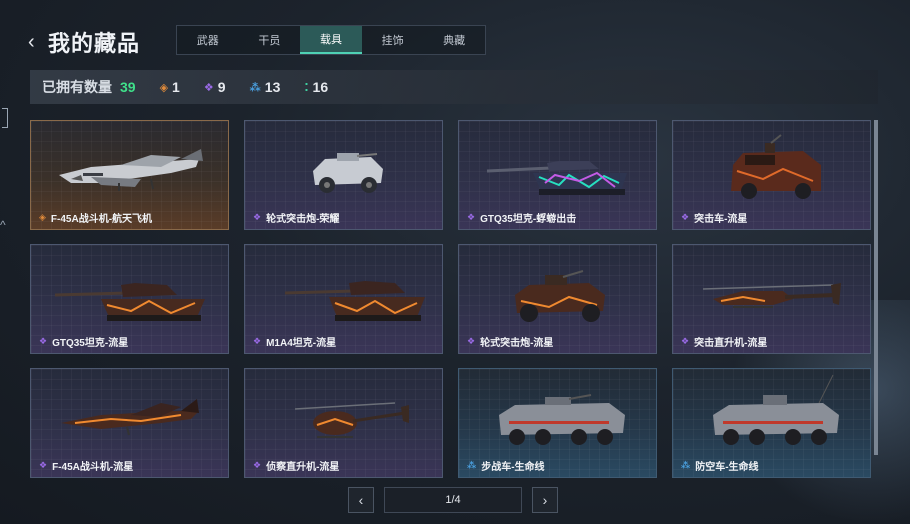 This screenshot has width=910, height=524. I want to click on vehicle-label: ❖ 突击车-流星, so click(714, 217).